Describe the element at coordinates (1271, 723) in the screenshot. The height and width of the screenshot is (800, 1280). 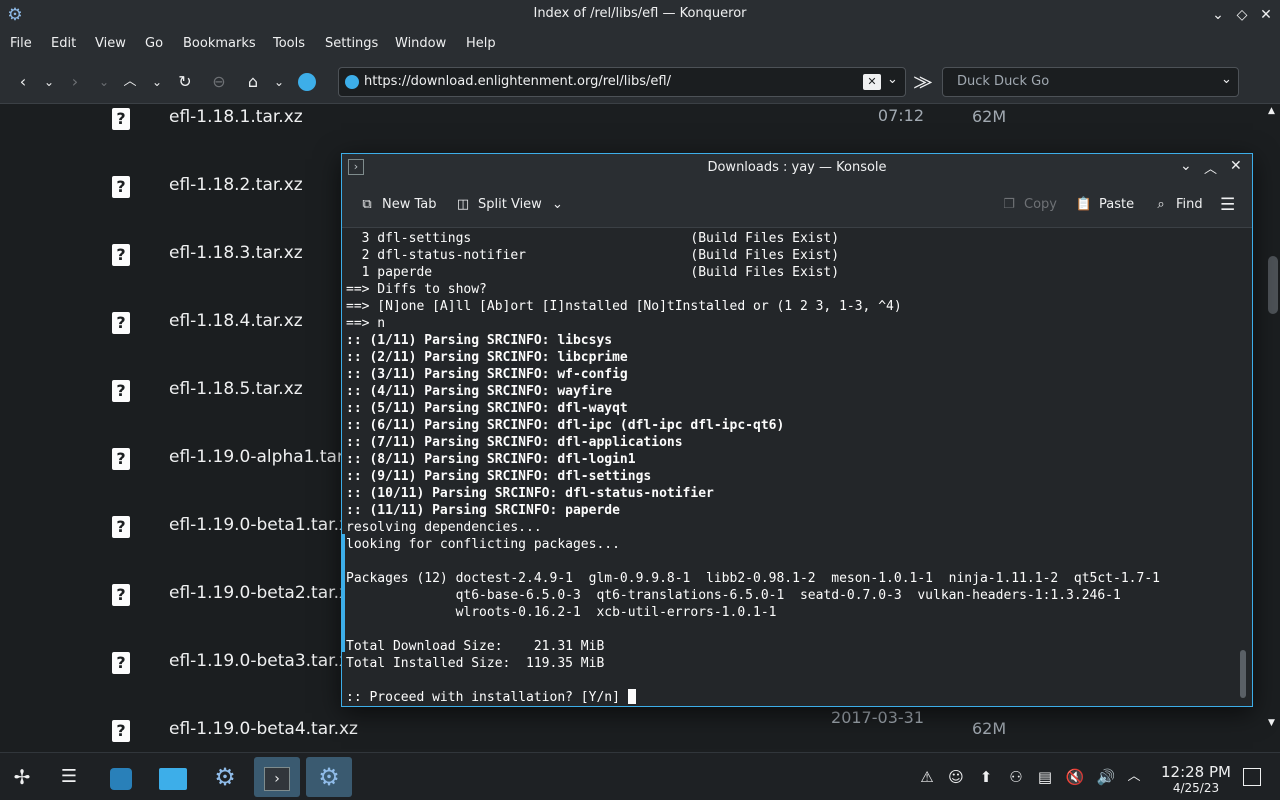
I see `scroll-down-icon: ▼` at that location.